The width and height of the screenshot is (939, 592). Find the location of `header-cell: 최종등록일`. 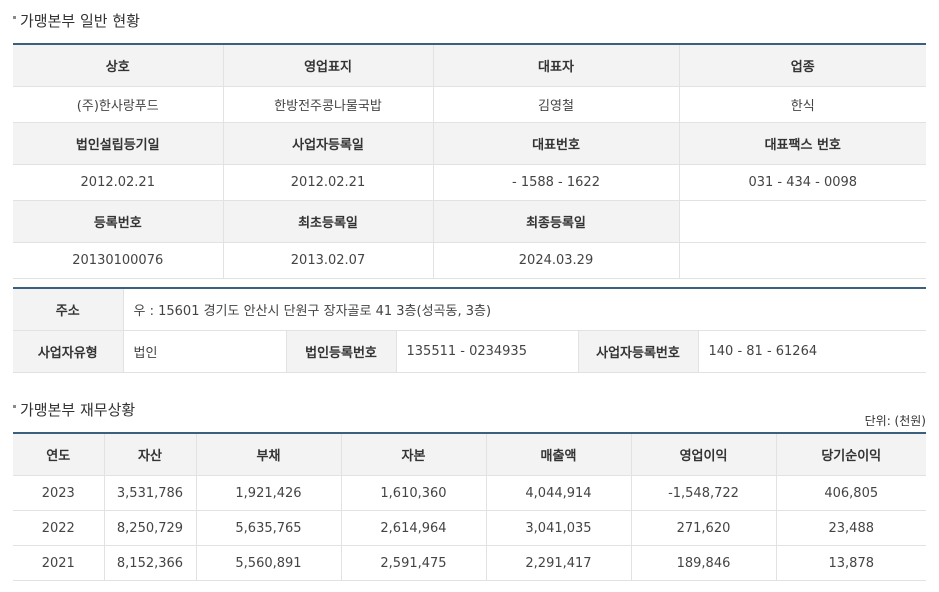

header-cell: 최종등록일 is located at coordinates (556, 221).